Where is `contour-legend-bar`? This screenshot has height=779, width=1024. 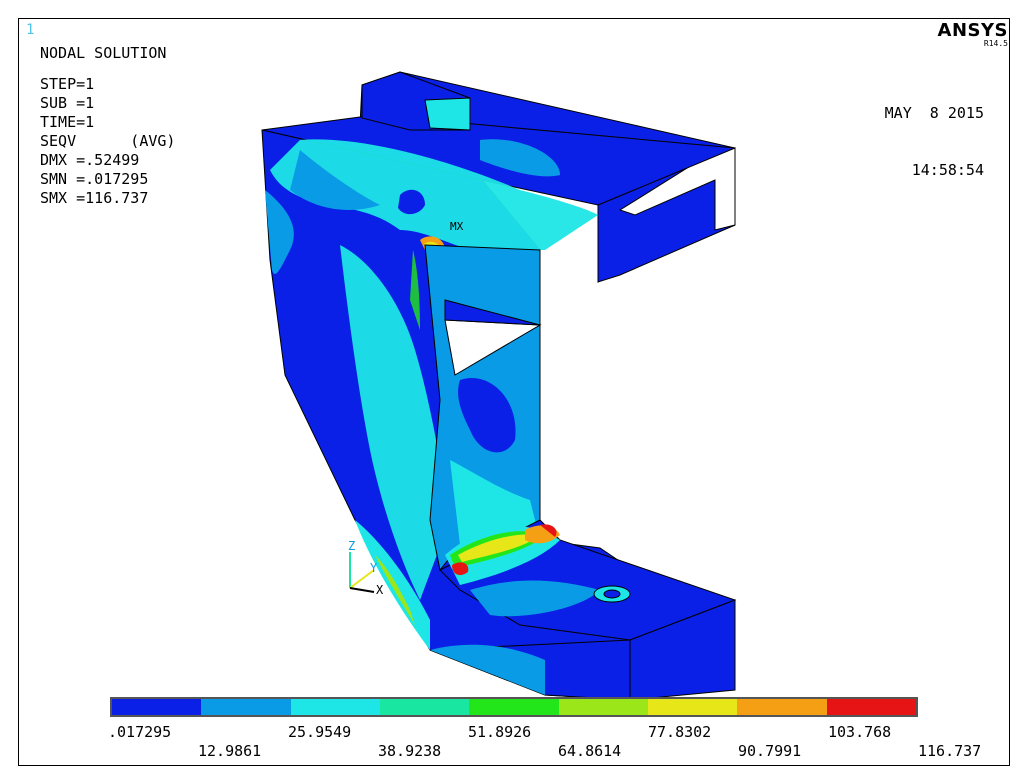 contour-legend-bar is located at coordinates (514, 707).